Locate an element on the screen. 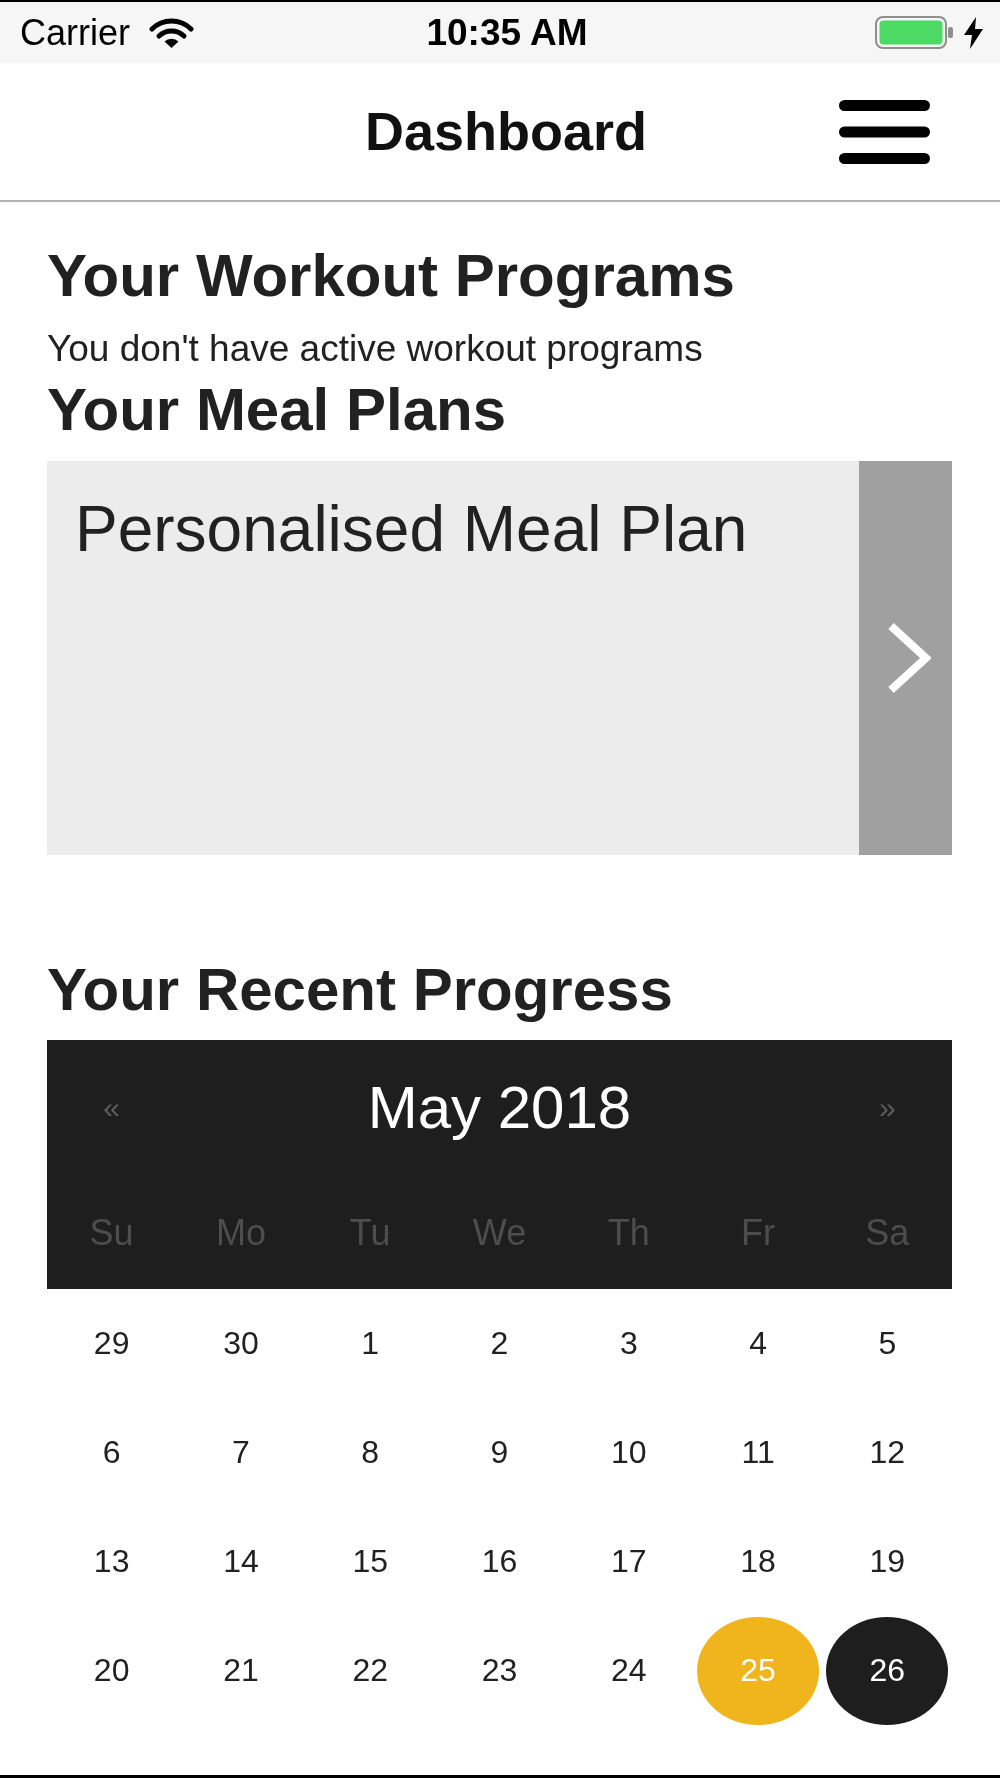  calendar-day: 11 is located at coordinates (758, 1452).